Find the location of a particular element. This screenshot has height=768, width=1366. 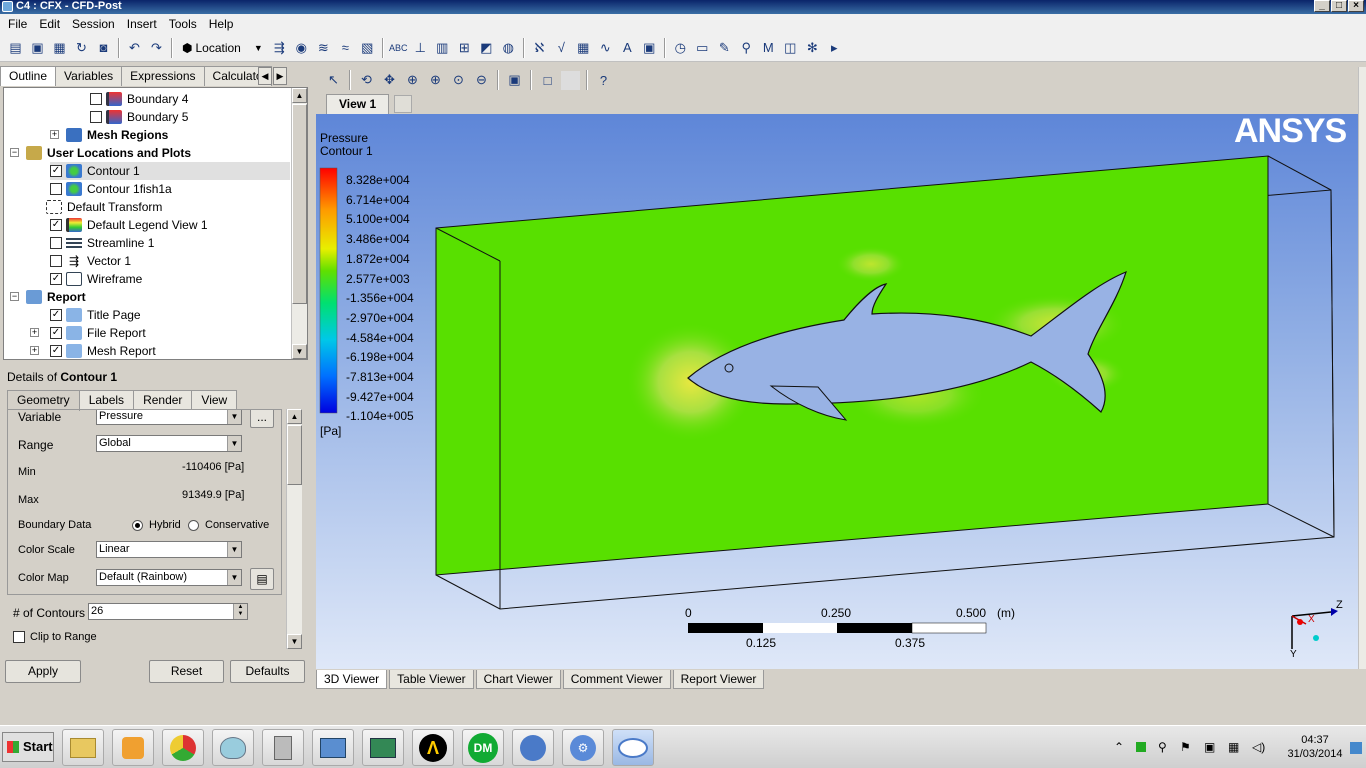

tab-view: View is located at coordinates (214, 400).